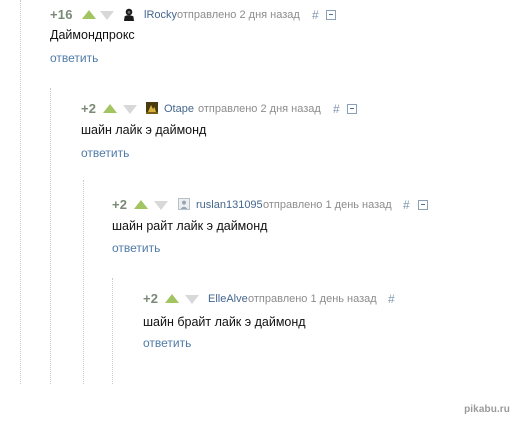 Image resolution: width=518 pixels, height=422 pixels. Describe the element at coordinates (190, 226) in the screenshot. I see `comment-text: шайн райт лайк э даймонд` at that location.